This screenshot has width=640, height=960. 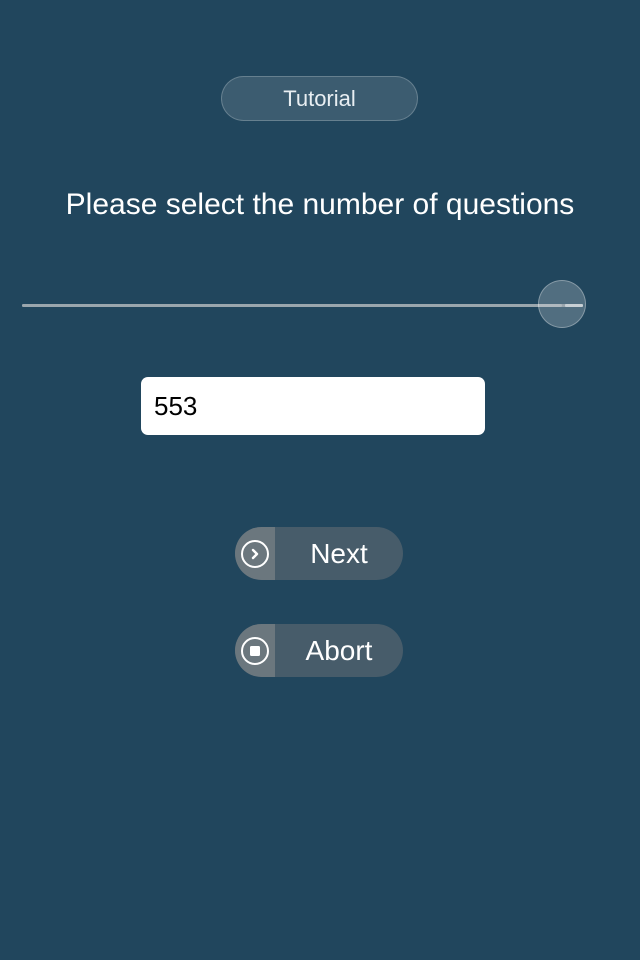 What do you see at coordinates (292, 305) in the screenshot?
I see `slider-fill` at bounding box center [292, 305].